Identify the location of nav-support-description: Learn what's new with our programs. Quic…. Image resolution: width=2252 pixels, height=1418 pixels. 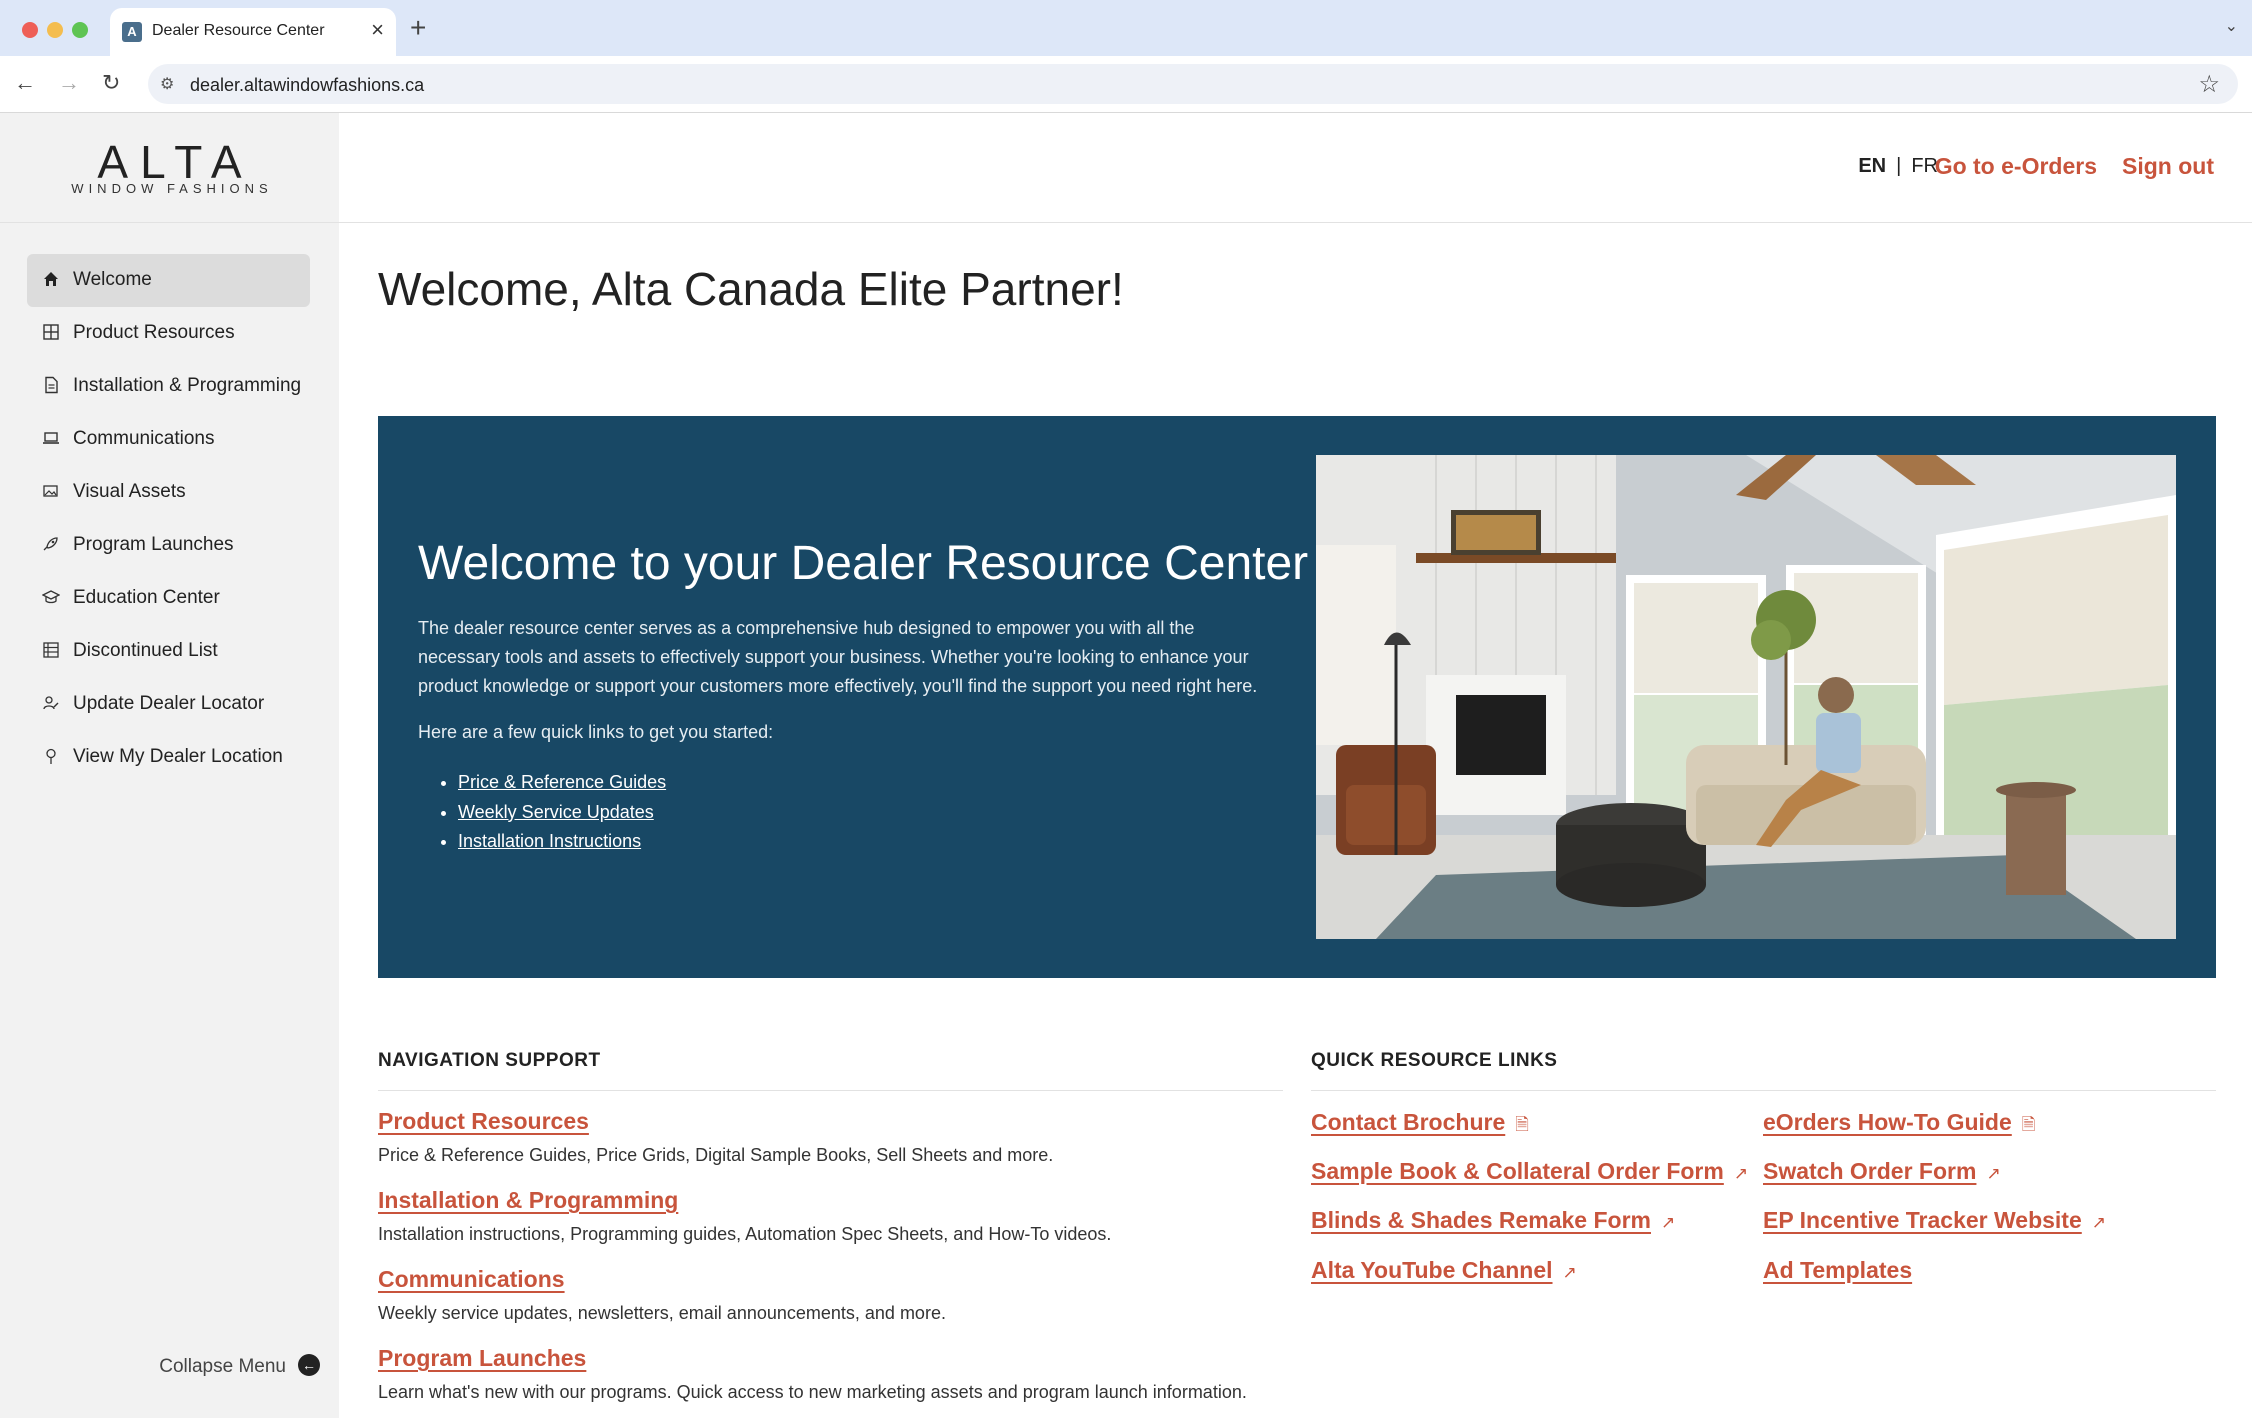
(812, 1392).